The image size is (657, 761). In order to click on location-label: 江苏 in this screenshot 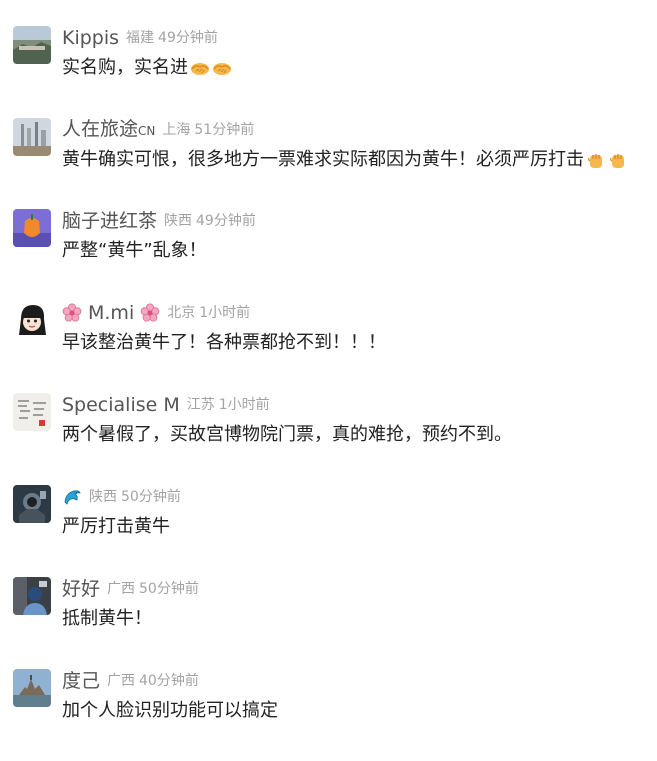, I will do `click(200, 405)`.